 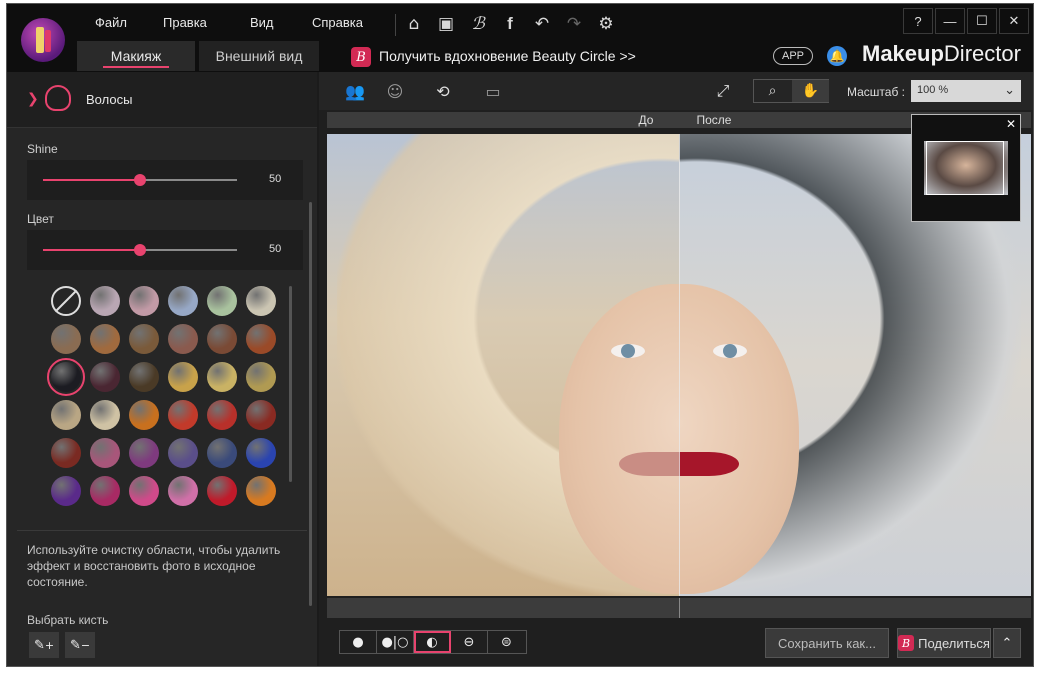 I want to click on tab-active-underline, so click(x=136, y=67).